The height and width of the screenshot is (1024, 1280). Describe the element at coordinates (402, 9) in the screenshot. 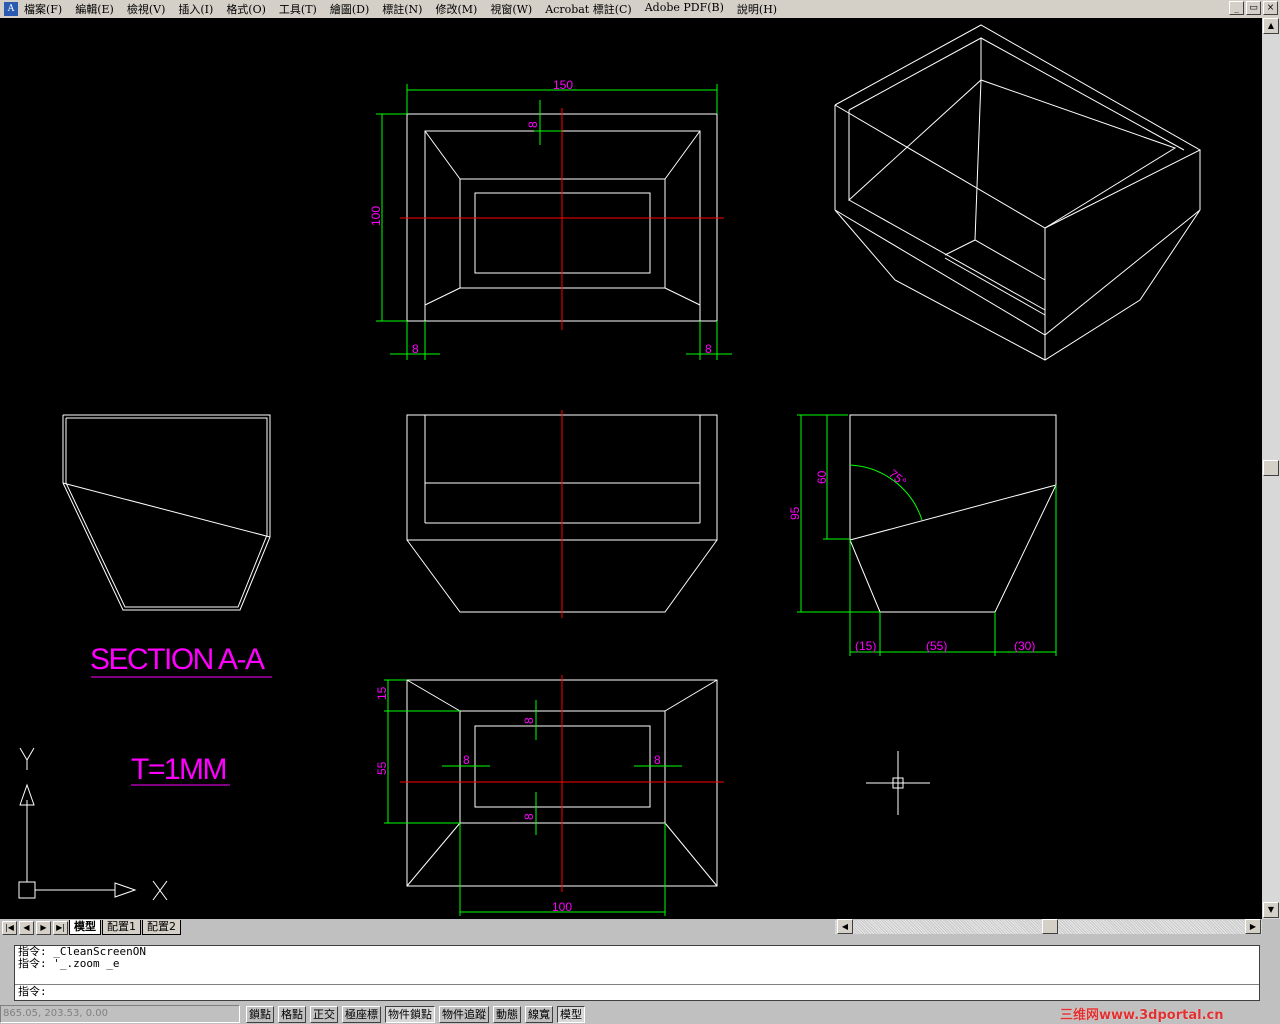

I see `menu-item: 標註(N)` at that location.